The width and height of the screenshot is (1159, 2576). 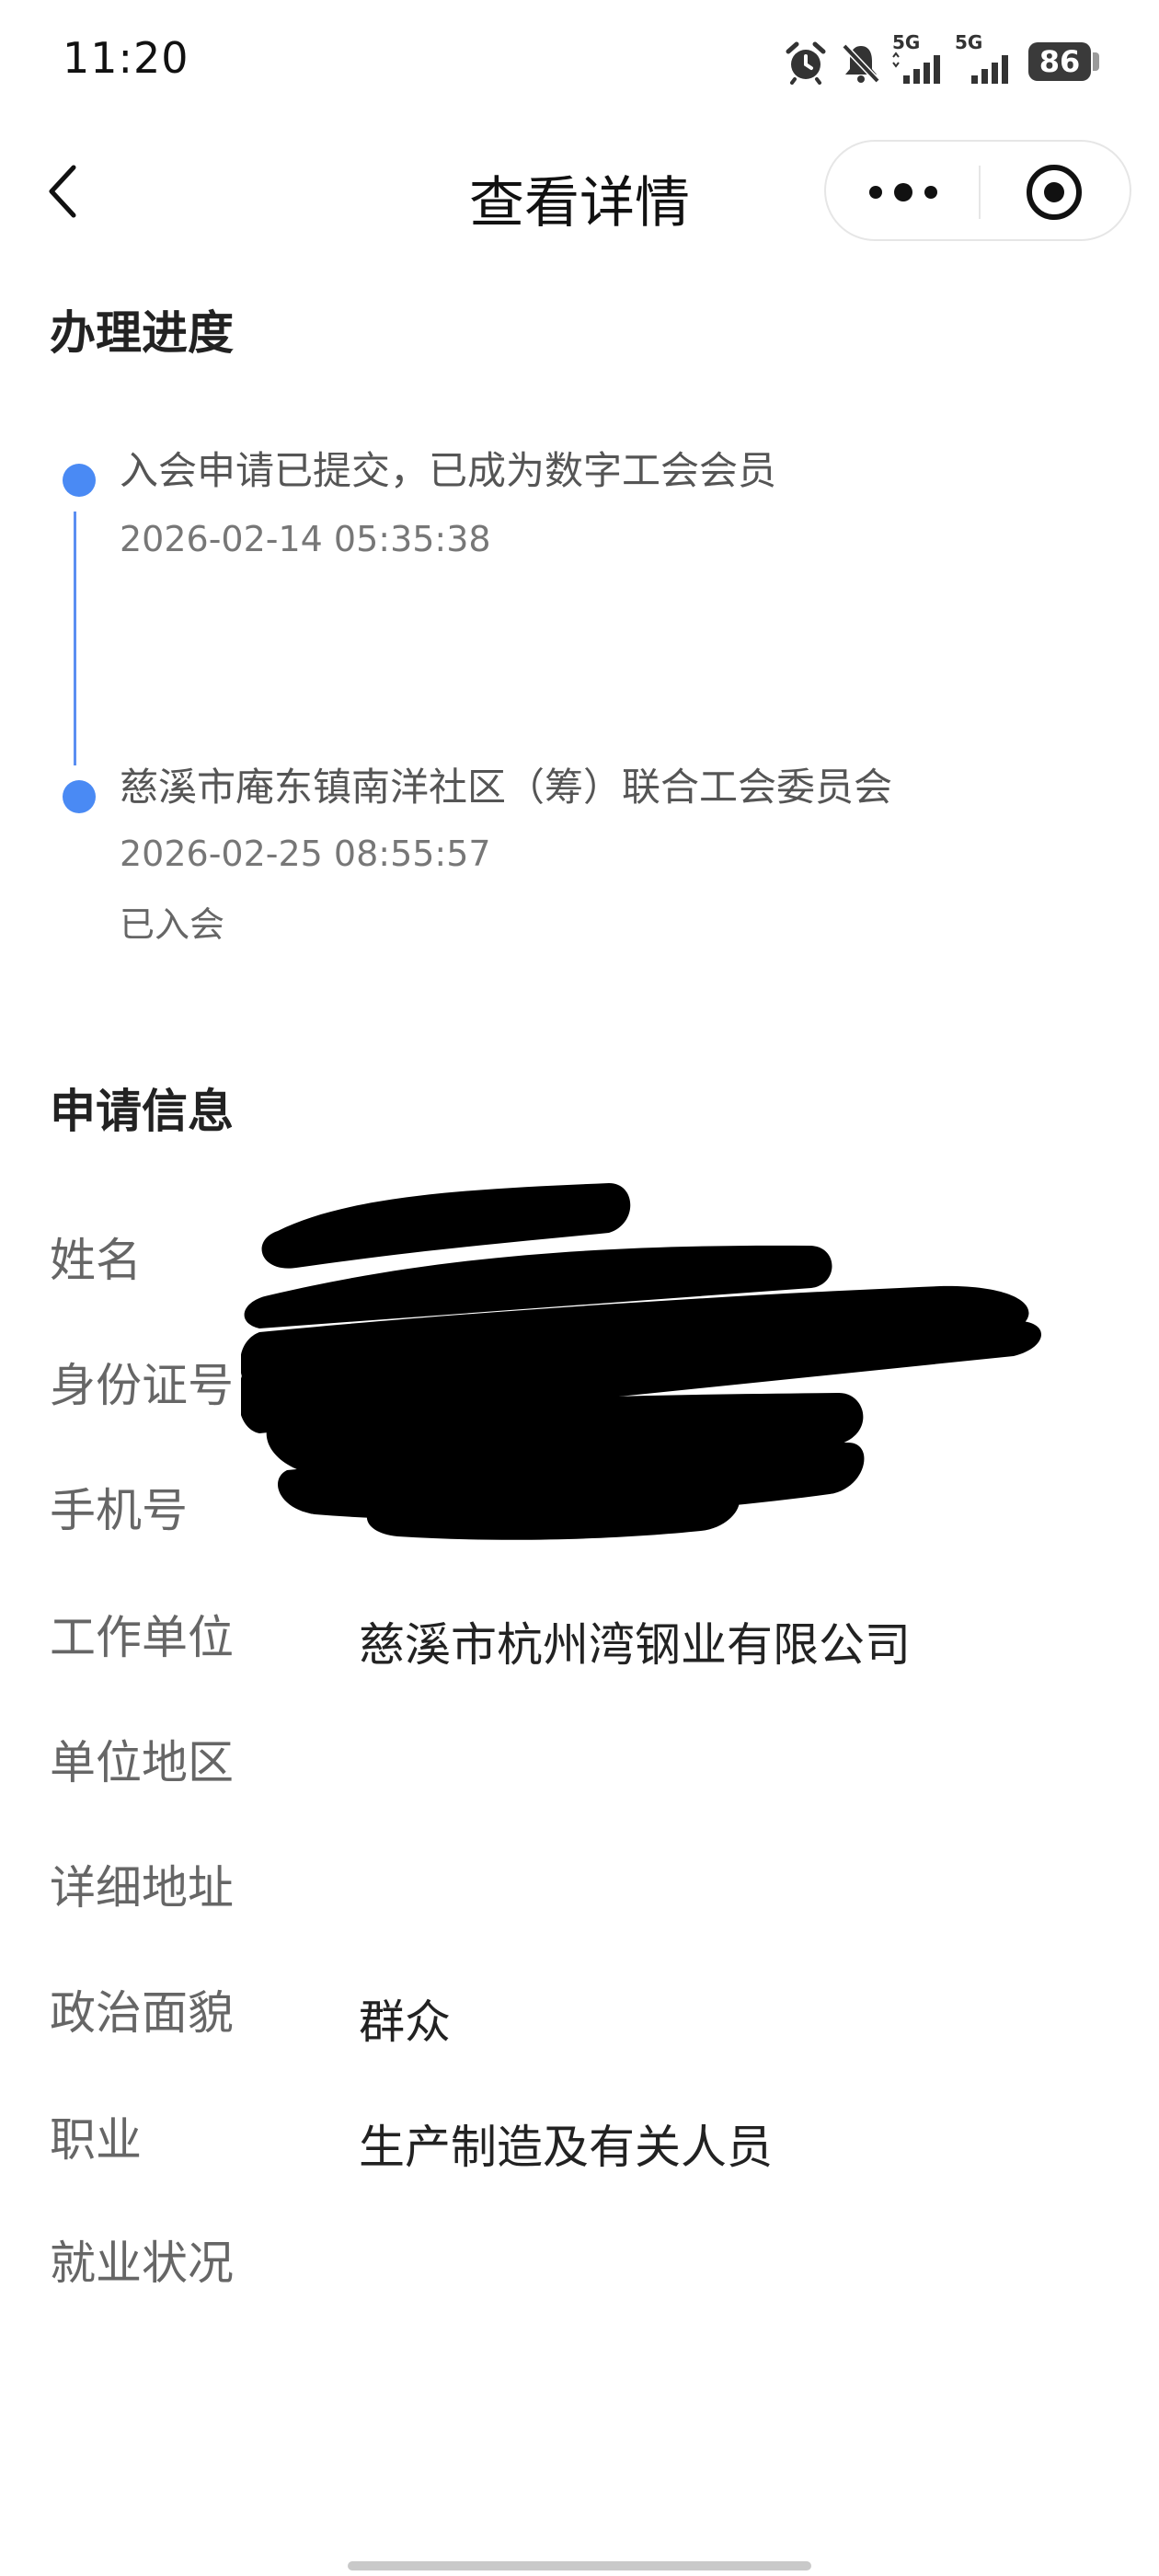 I want to click on political-status-value: 群众, so click(x=405, y=2022).